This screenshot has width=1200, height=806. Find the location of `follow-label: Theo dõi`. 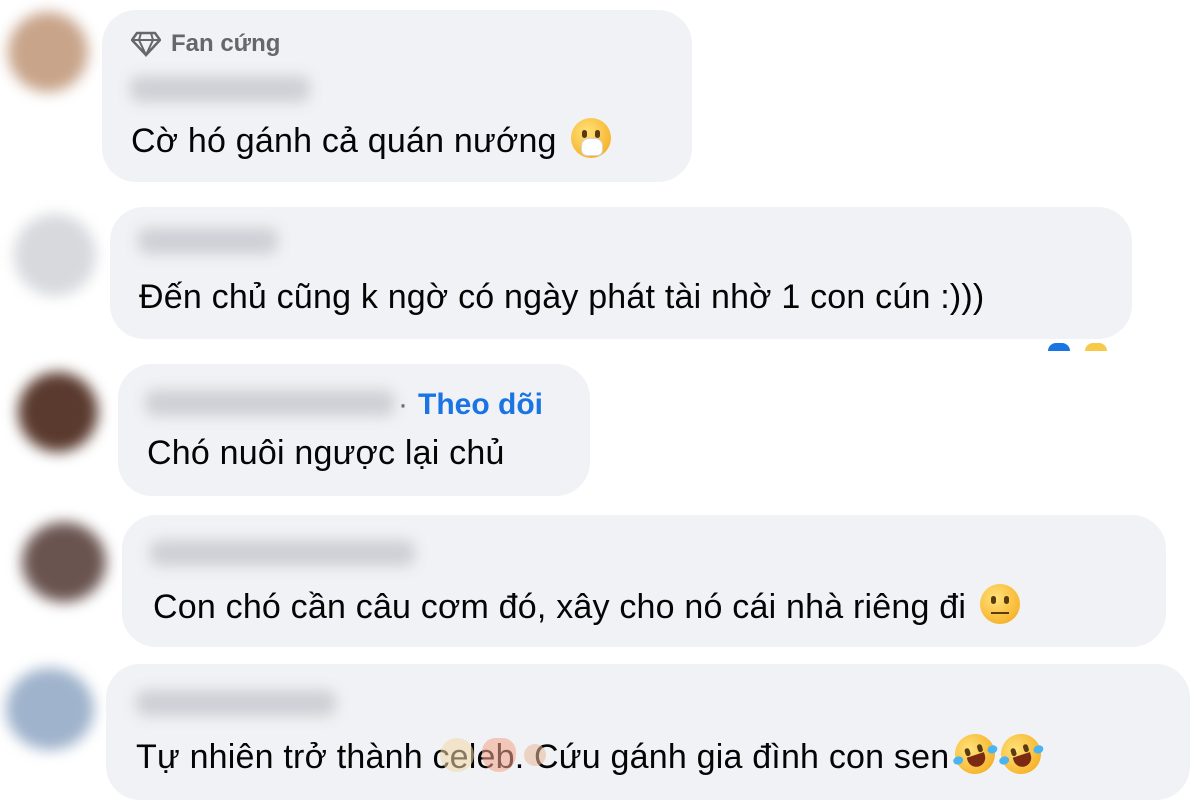

follow-label: Theo dõi is located at coordinates (480, 404).